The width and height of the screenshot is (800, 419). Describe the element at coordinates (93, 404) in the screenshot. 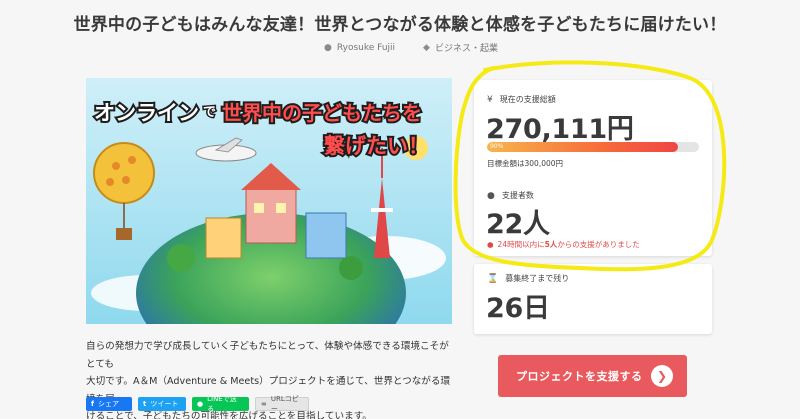

I see `facebook-icon: f` at that location.